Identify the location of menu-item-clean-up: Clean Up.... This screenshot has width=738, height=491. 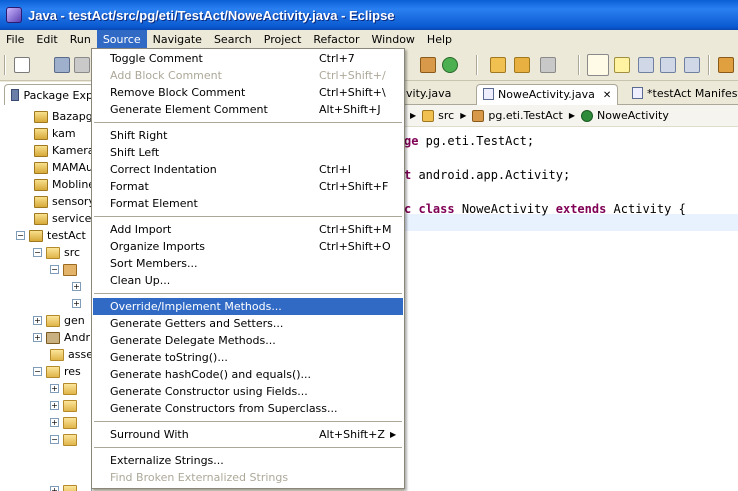
(248, 280).